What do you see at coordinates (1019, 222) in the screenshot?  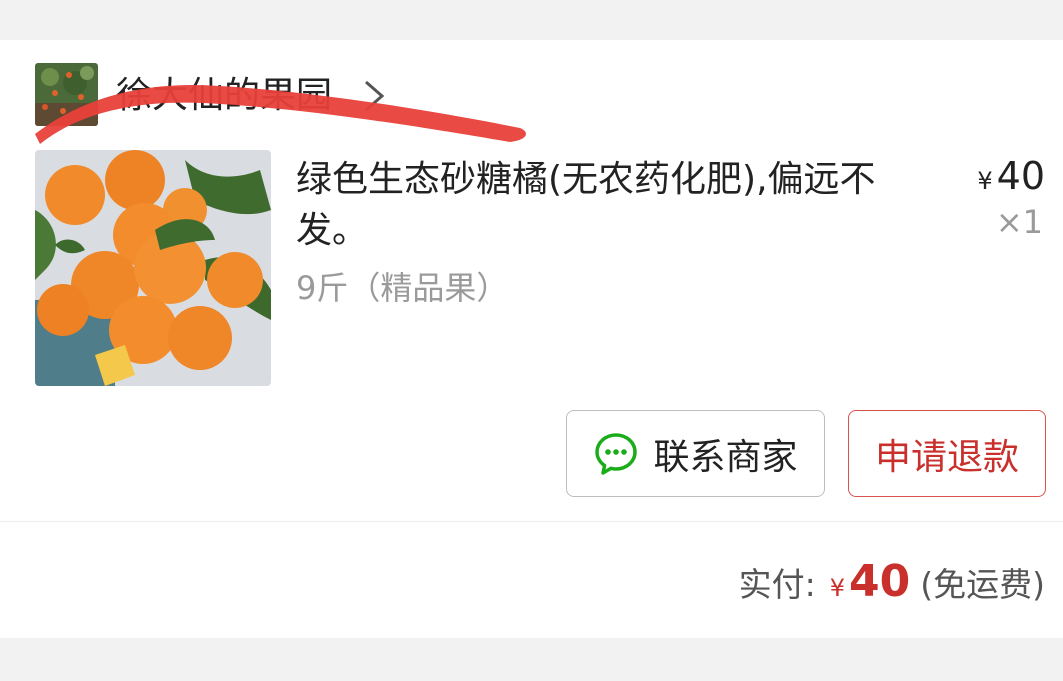 I see `product-quantity: ×1` at bounding box center [1019, 222].